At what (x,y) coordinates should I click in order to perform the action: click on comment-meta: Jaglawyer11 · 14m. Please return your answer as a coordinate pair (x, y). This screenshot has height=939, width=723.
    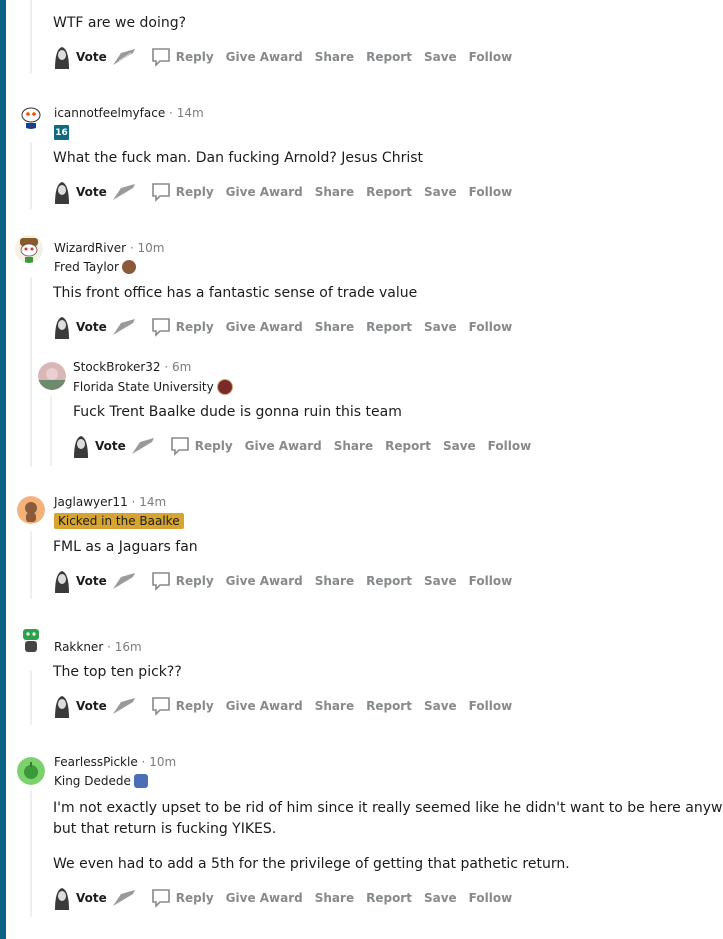
    Looking at the image, I should click on (110, 502).